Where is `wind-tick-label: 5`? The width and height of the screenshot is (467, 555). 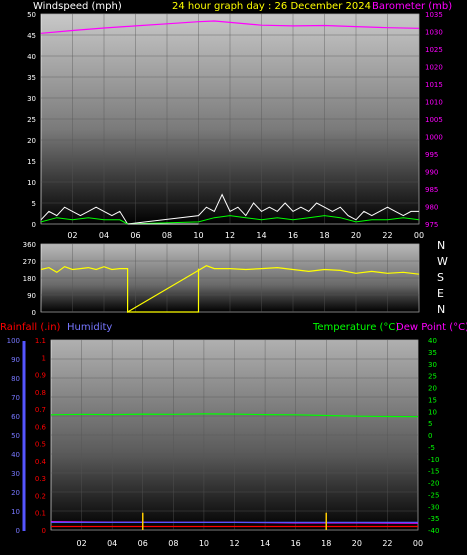 wind-tick-label: 5 is located at coordinates (34, 204).